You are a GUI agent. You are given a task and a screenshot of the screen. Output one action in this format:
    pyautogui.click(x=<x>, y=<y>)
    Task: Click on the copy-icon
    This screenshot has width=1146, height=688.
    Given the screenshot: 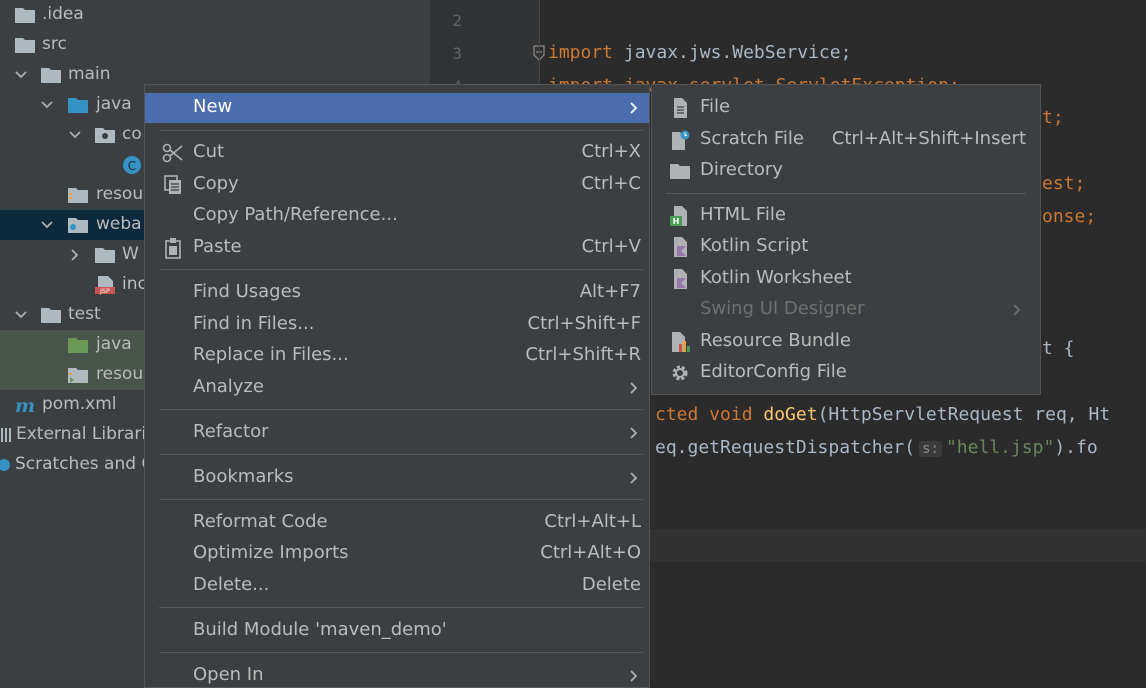 What is the action you would take?
    pyautogui.click(x=172, y=184)
    